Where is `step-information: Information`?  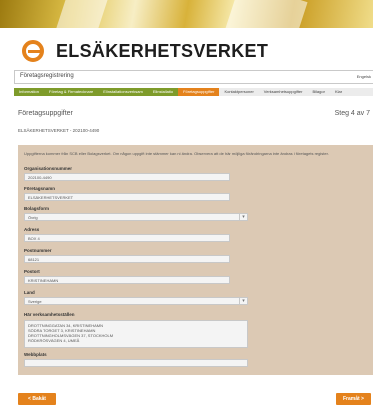
step-information: Information is located at coordinates (29, 92).